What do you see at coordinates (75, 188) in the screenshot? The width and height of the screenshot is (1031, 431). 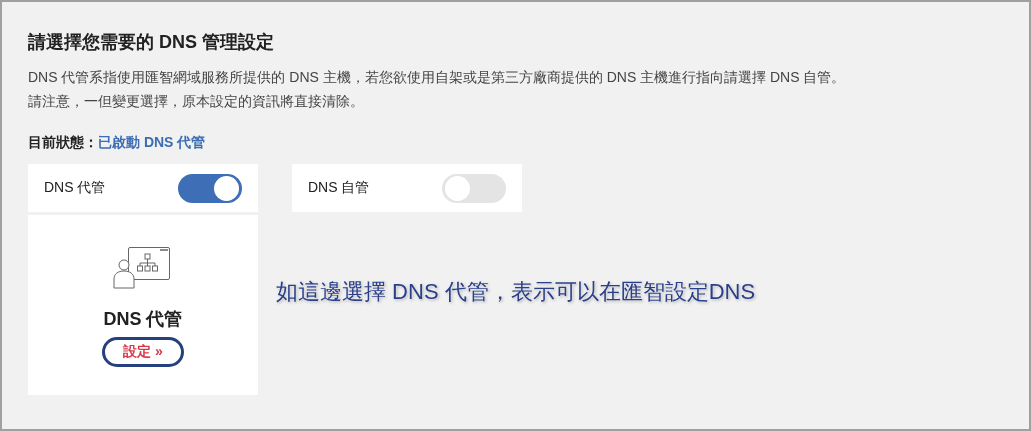 I see `option-label: DNS 代管` at bounding box center [75, 188].